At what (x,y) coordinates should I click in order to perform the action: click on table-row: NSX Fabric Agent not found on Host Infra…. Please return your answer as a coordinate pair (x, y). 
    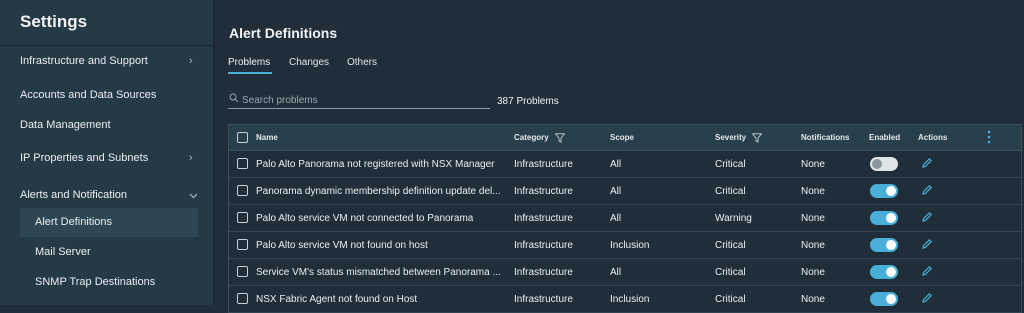
    Looking at the image, I should click on (625, 299).